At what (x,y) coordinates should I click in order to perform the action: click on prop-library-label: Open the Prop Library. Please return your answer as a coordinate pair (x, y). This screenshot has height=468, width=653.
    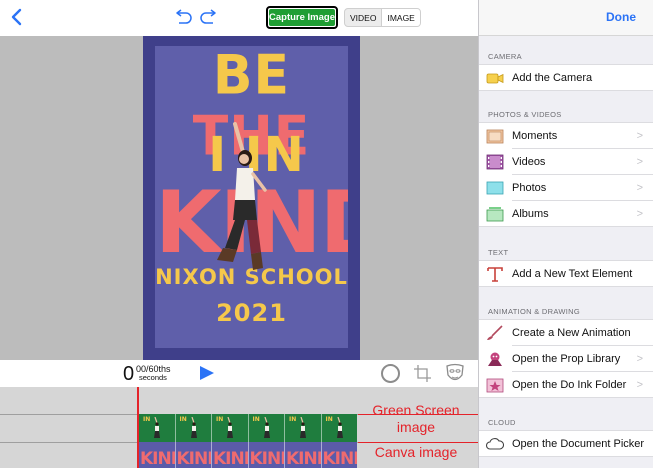
    Looking at the image, I should click on (566, 359).